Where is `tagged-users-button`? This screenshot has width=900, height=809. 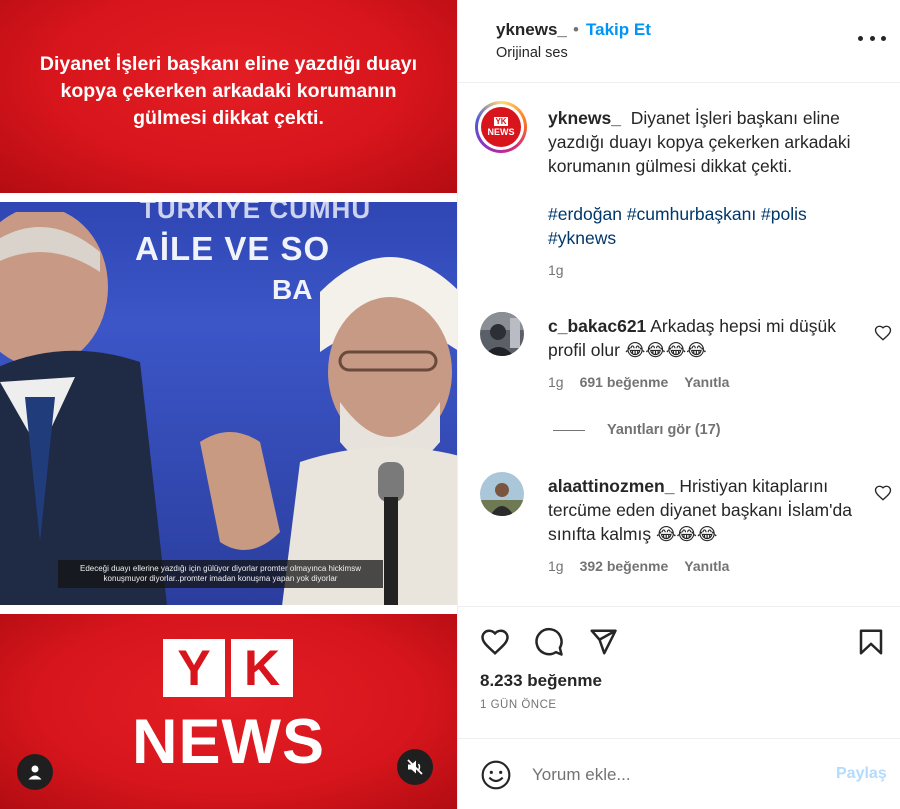 tagged-users-button is located at coordinates (35, 772).